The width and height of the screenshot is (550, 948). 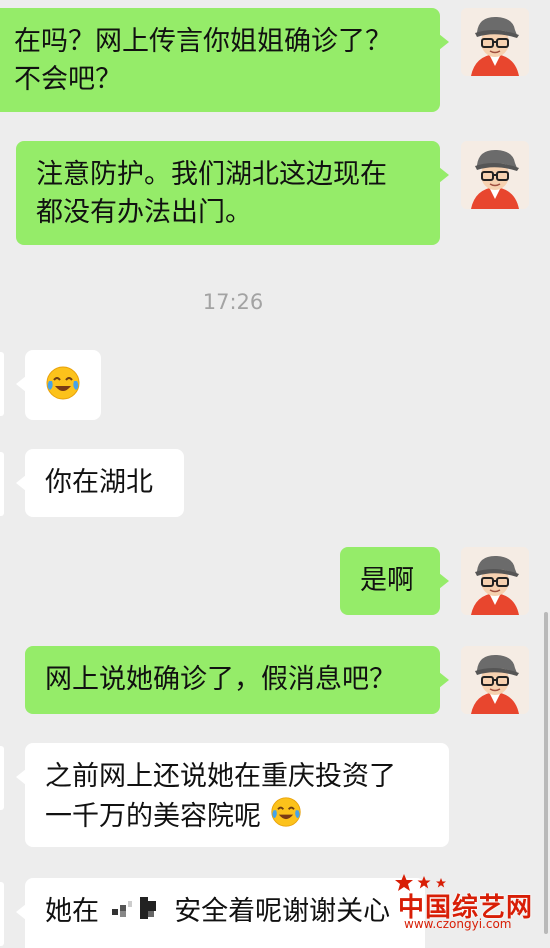 What do you see at coordinates (232, 193) in the screenshot?
I see `message-bubble-outgoing: 注意防护。我们湖北这边现在 都没有办法出门。` at bounding box center [232, 193].